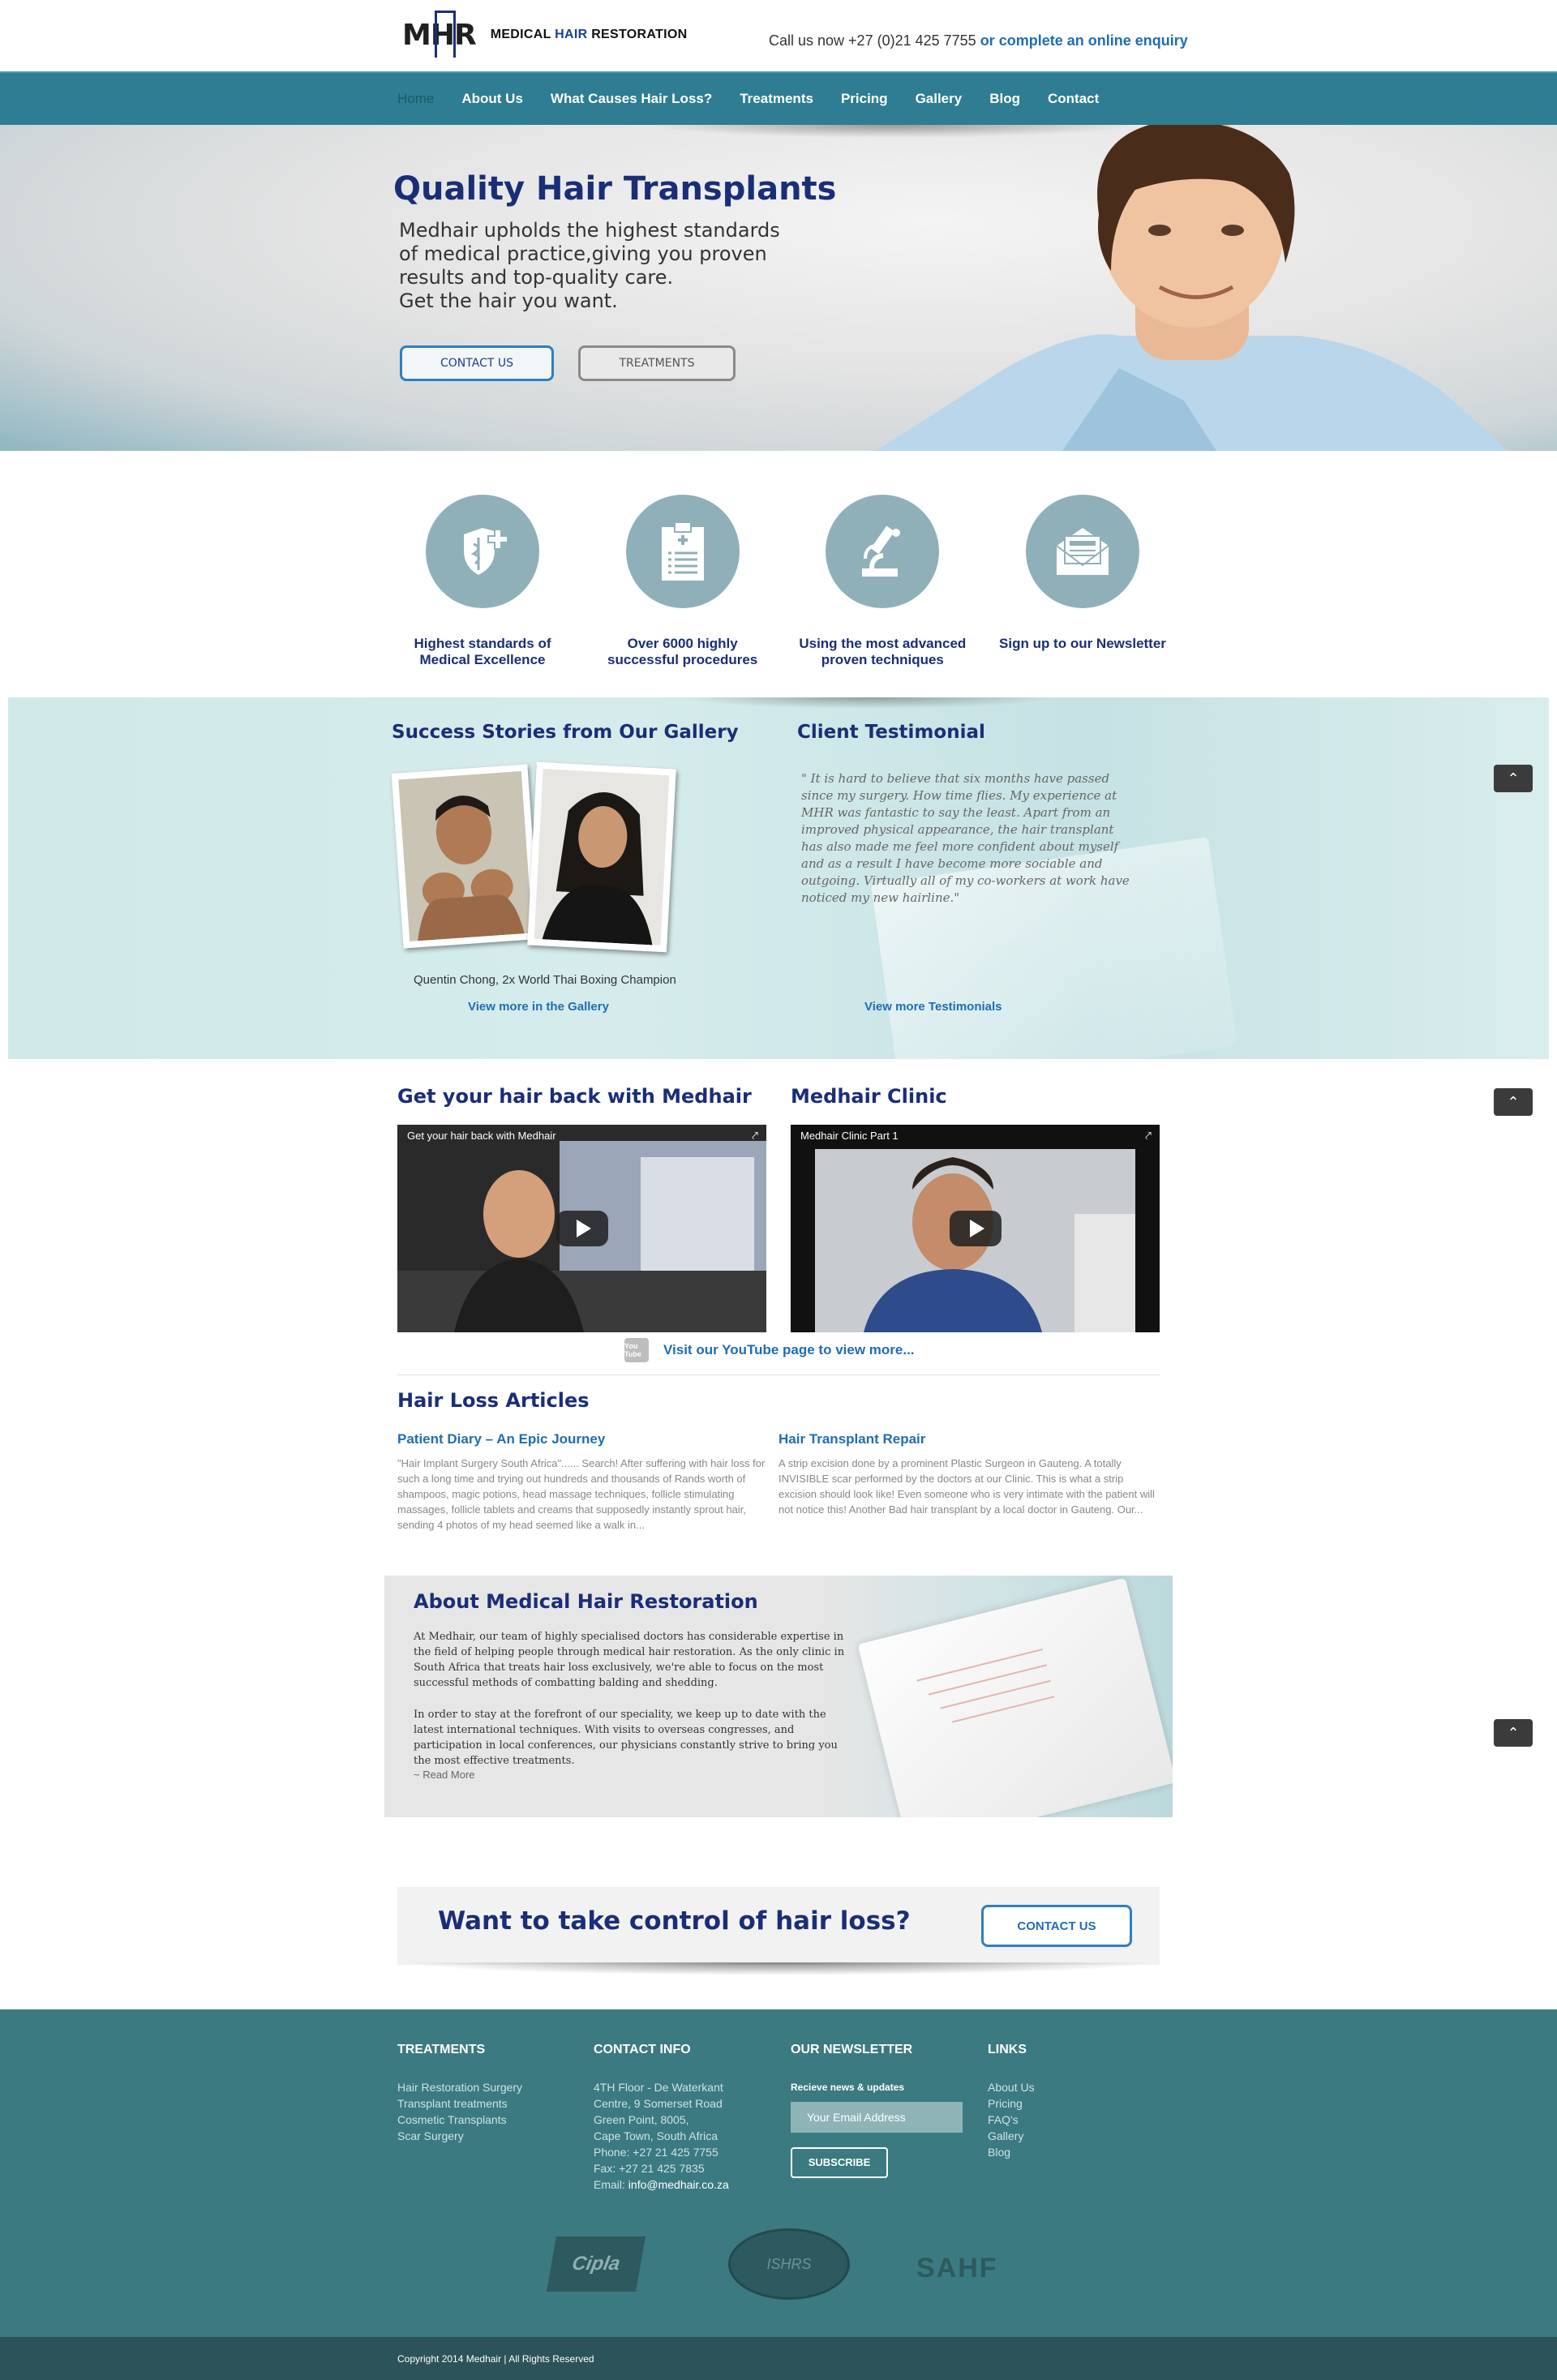 The image size is (1557, 2380). I want to click on subscribe-button: SUBSCRIBE, so click(839, 2162).